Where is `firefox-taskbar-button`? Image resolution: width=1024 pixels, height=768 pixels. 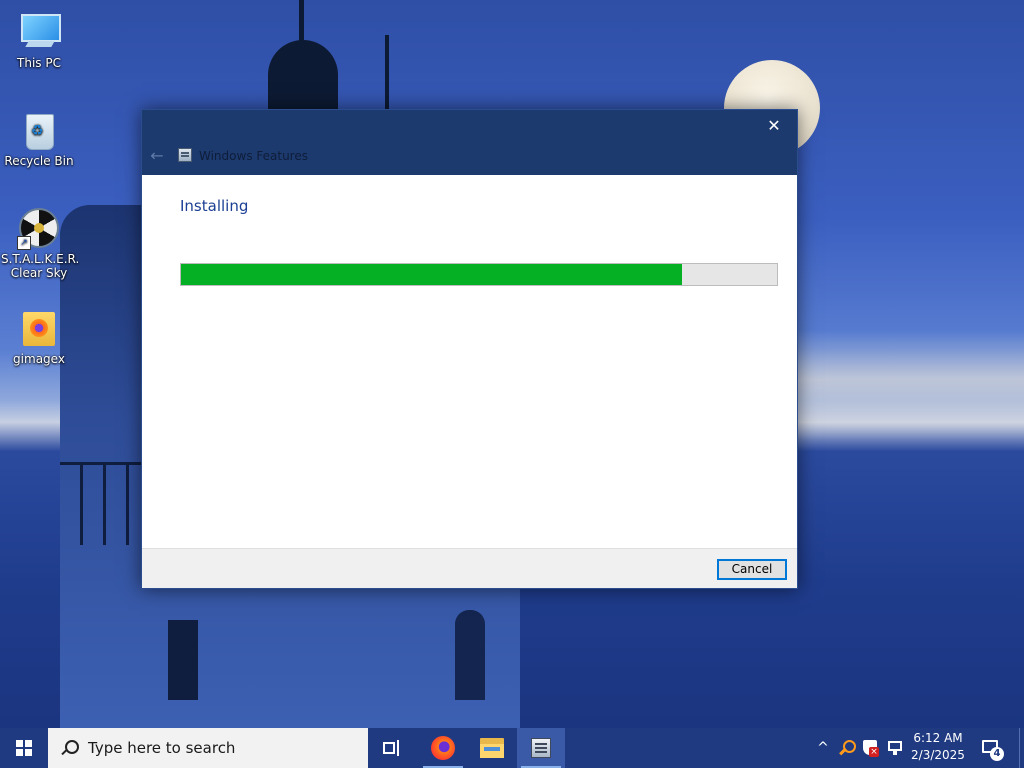 firefox-taskbar-button is located at coordinates (443, 748).